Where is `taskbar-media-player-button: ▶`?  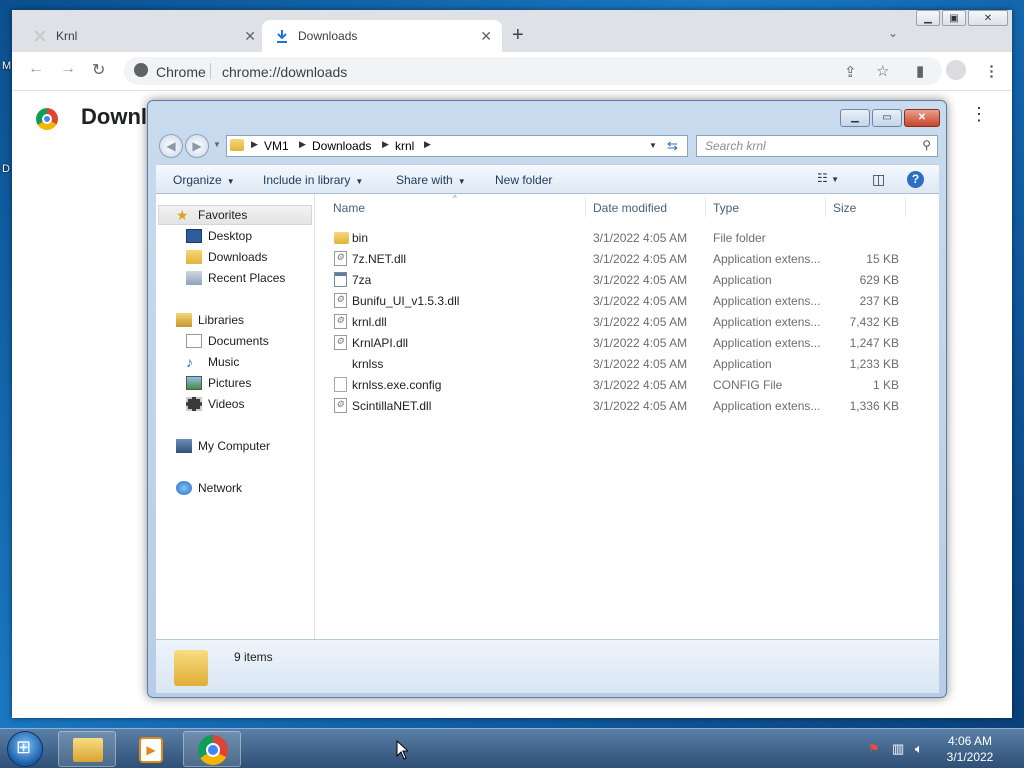 taskbar-media-player-button: ▶ is located at coordinates (149, 749).